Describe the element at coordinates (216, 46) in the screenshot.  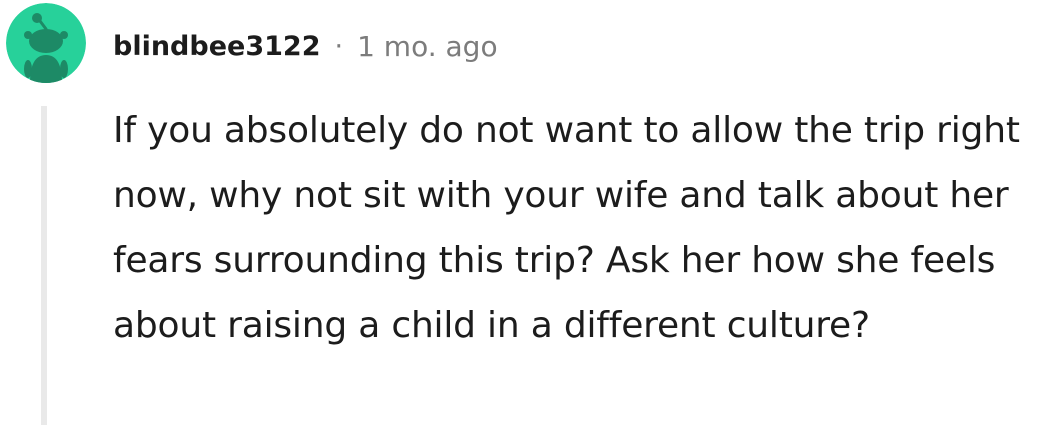
I see `author-username: blindbee3122` at that location.